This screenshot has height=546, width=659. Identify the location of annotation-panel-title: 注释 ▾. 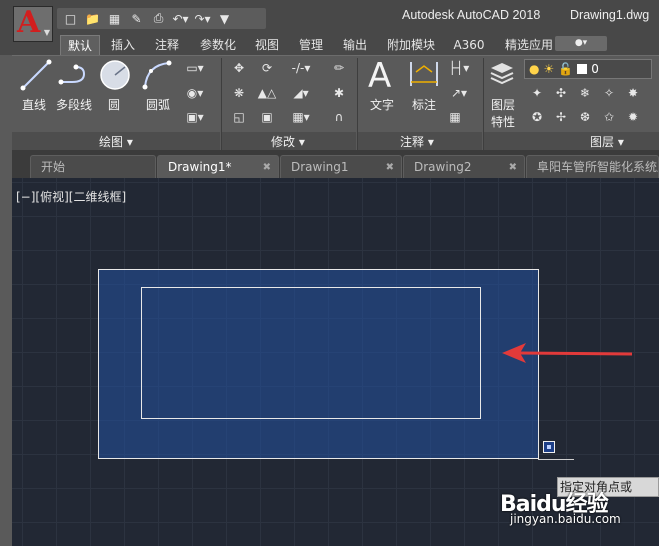
(417, 141).